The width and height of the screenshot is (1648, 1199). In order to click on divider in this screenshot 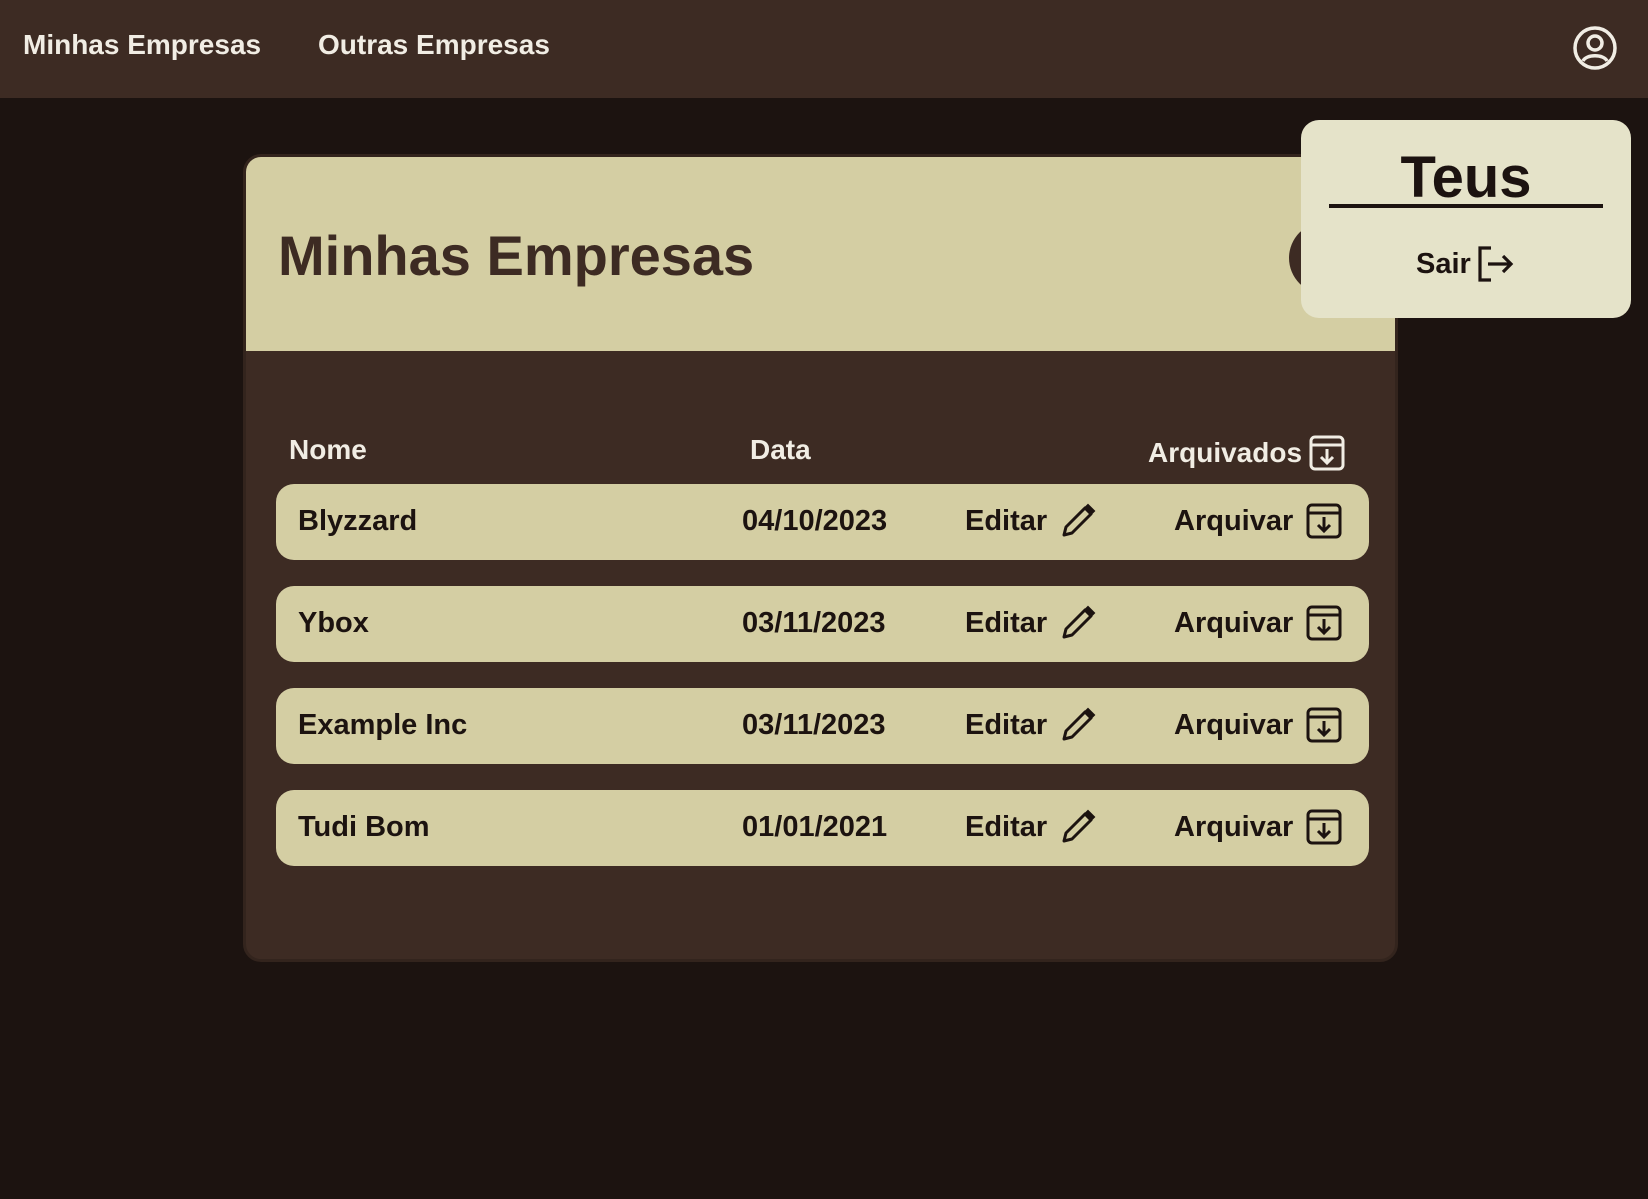, I will do `click(1466, 206)`.